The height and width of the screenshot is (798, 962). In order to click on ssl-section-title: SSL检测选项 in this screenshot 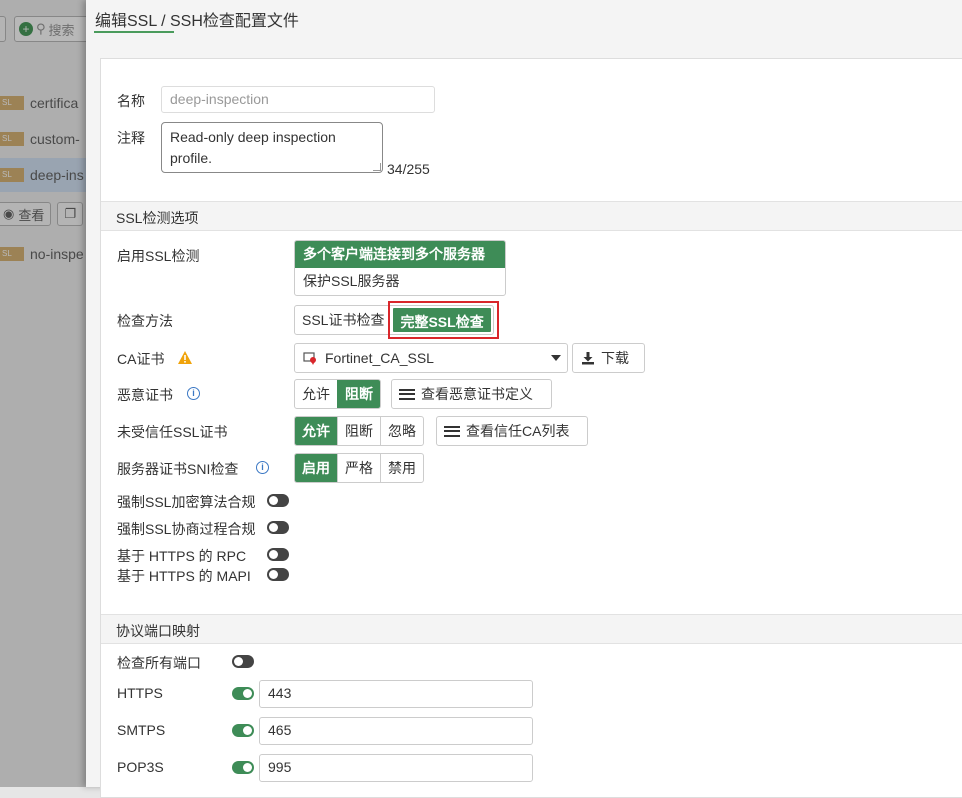, I will do `click(157, 218)`.